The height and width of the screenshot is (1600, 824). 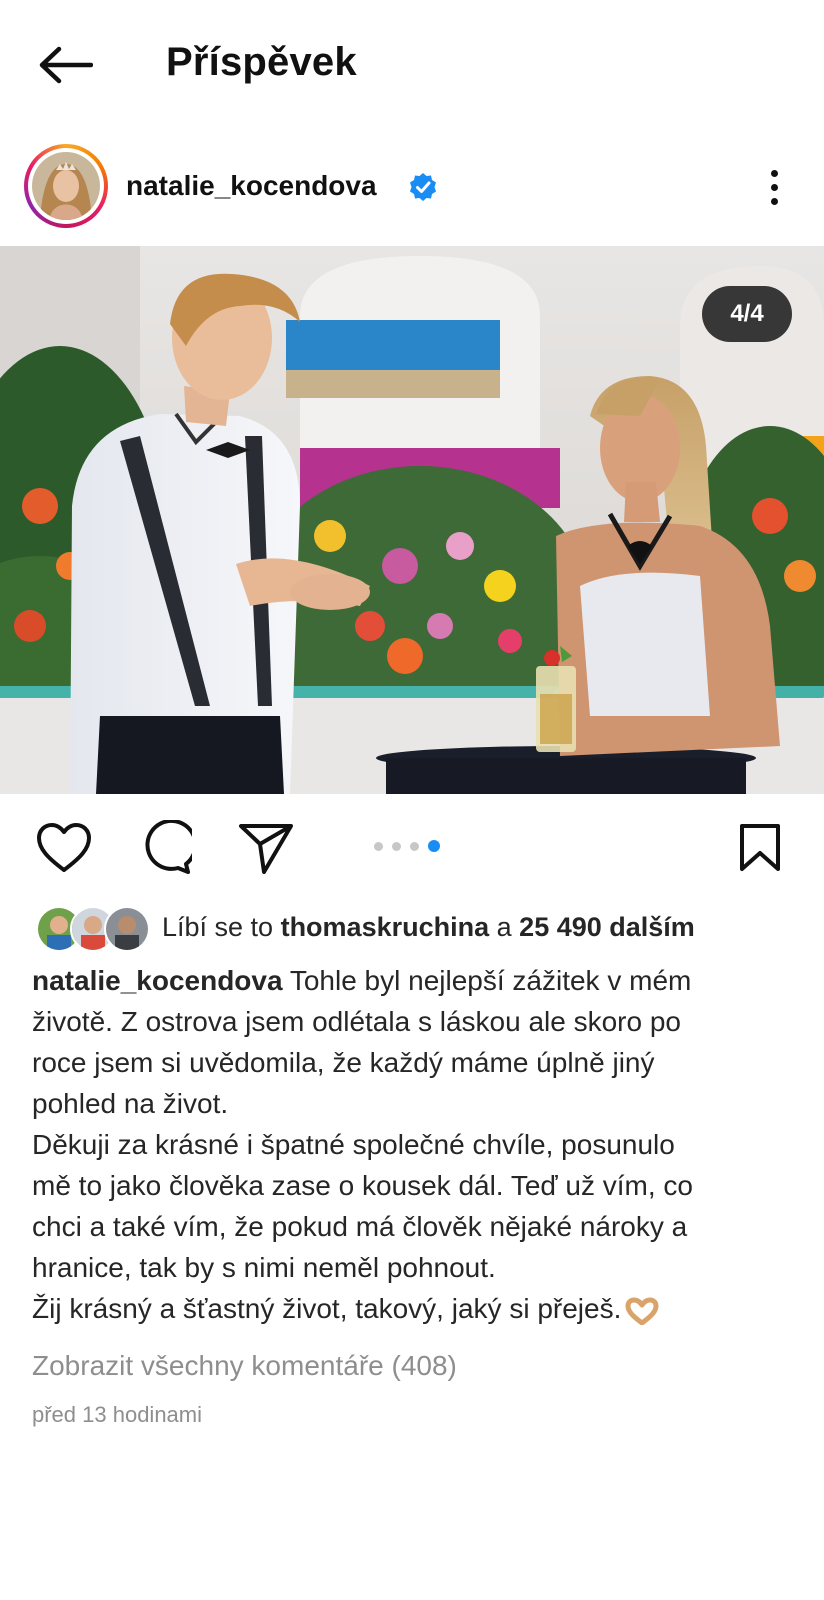 What do you see at coordinates (221, 927) in the screenshot?
I see `likes-prefix: Líbí se to` at bounding box center [221, 927].